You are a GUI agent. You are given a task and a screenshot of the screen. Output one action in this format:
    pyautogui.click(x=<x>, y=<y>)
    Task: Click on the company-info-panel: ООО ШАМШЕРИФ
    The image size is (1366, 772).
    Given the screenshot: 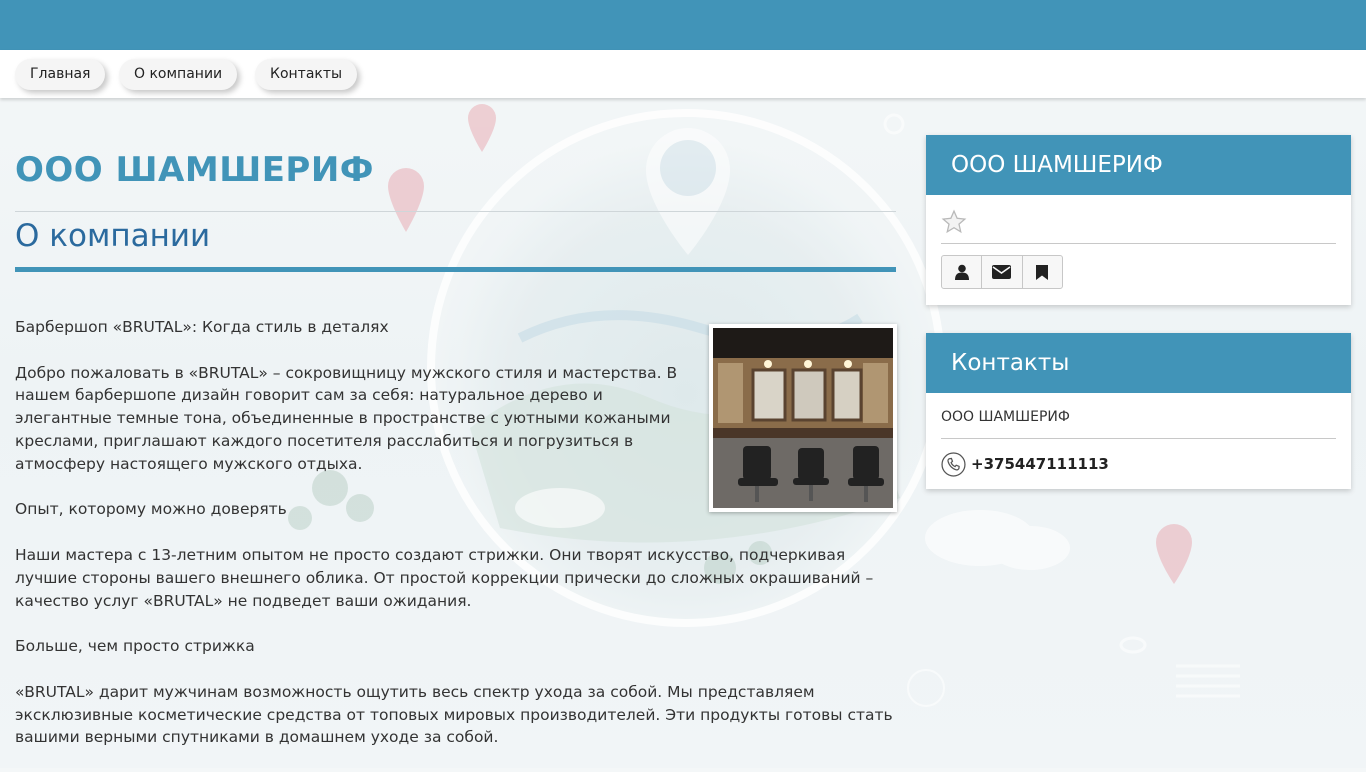 What is the action you would take?
    pyautogui.click(x=1138, y=220)
    